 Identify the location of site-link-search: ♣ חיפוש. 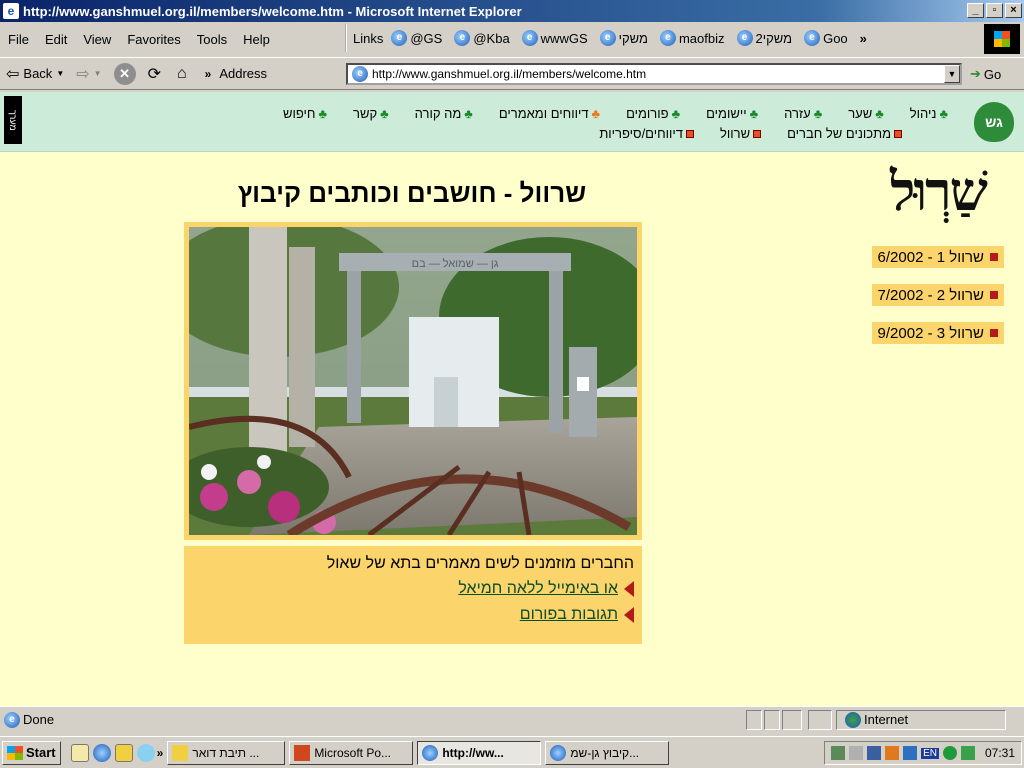
(305, 113).